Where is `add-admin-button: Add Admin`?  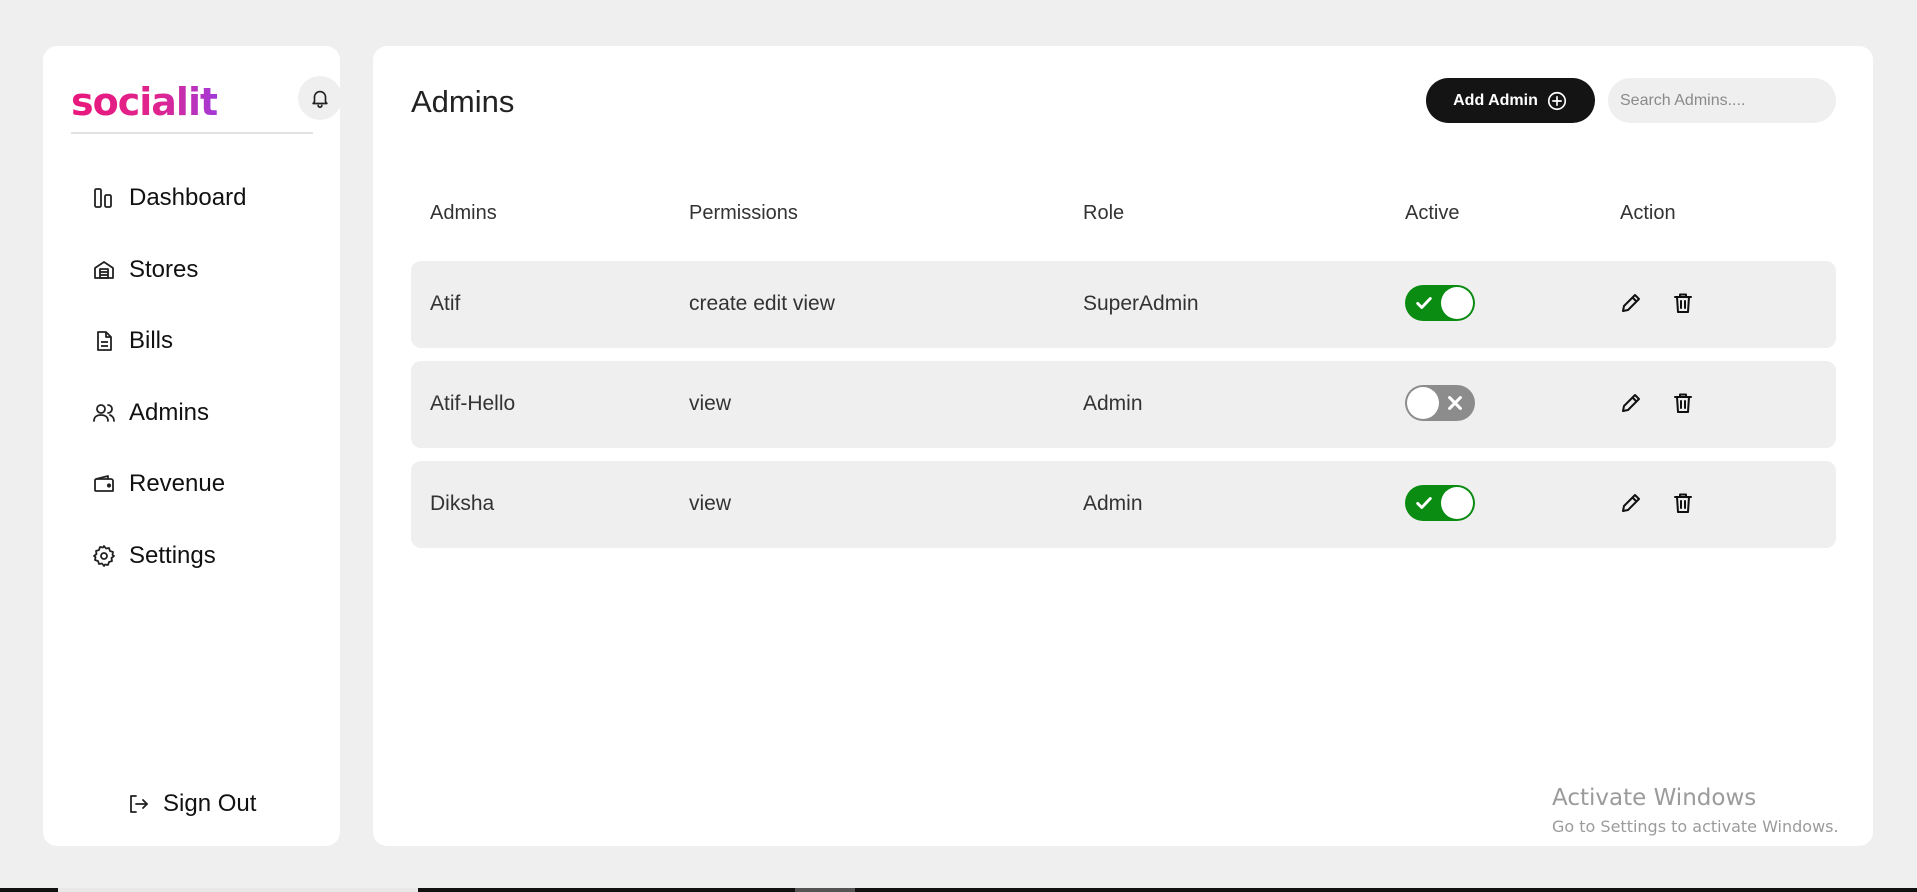 add-admin-button: Add Admin is located at coordinates (1510, 100).